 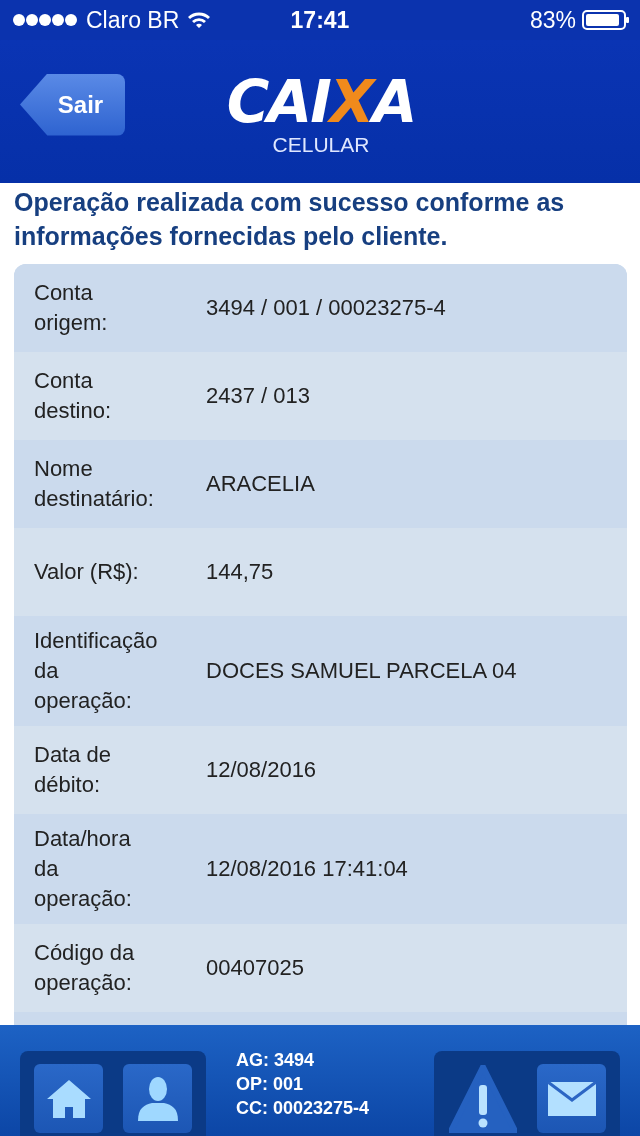 What do you see at coordinates (133, 20) in the screenshot?
I see `carrier-name: Claro BR` at bounding box center [133, 20].